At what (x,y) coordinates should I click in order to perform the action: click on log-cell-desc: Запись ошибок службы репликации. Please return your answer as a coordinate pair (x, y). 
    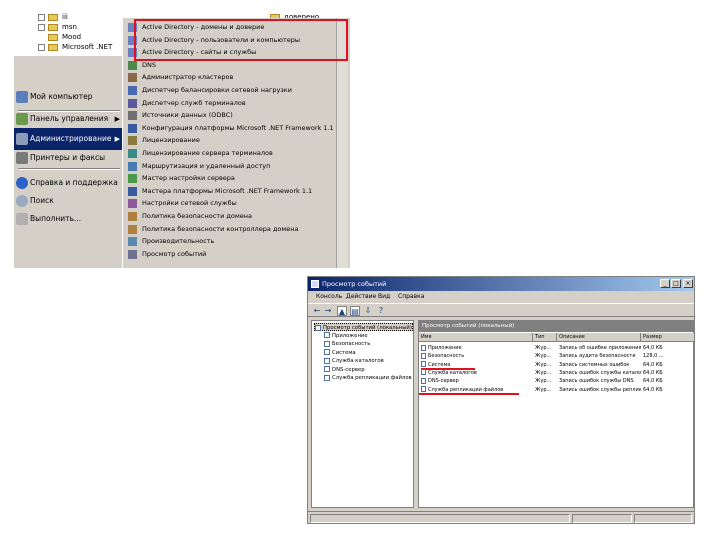
    Looking at the image, I should click on (600, 389).